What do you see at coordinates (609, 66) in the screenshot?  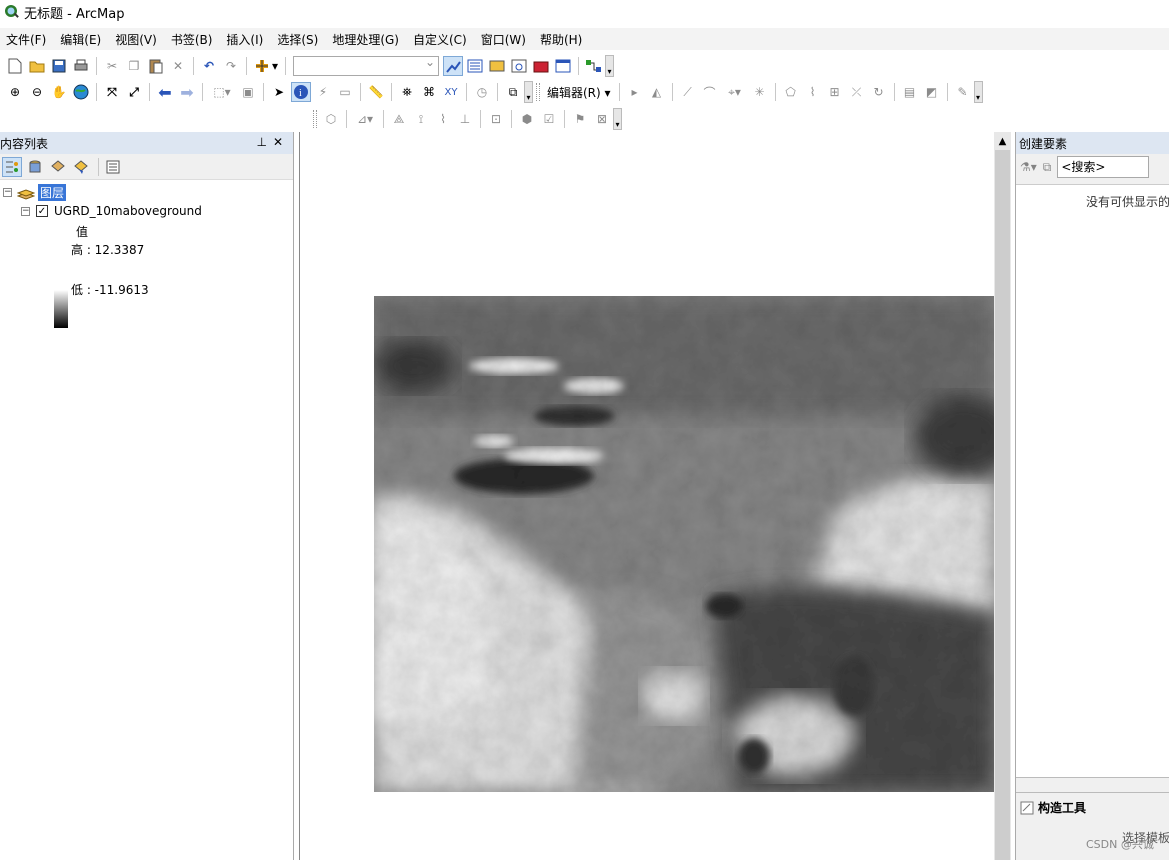 I see `toolbar-options-chevron: ▾` at bounding box center [609, 66].